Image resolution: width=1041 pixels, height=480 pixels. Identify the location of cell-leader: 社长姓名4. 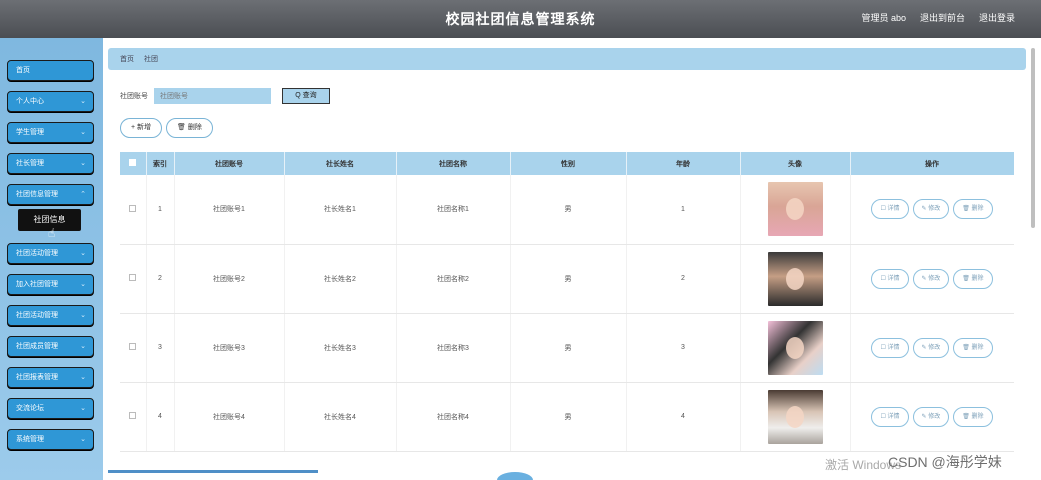
(340, 417).